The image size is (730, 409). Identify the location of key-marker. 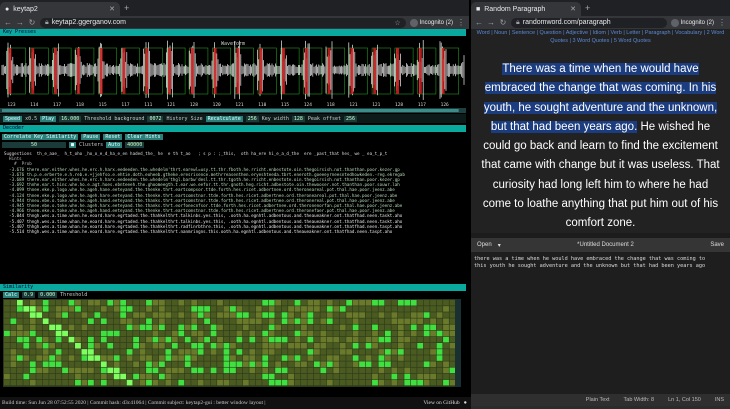
(78, 71).